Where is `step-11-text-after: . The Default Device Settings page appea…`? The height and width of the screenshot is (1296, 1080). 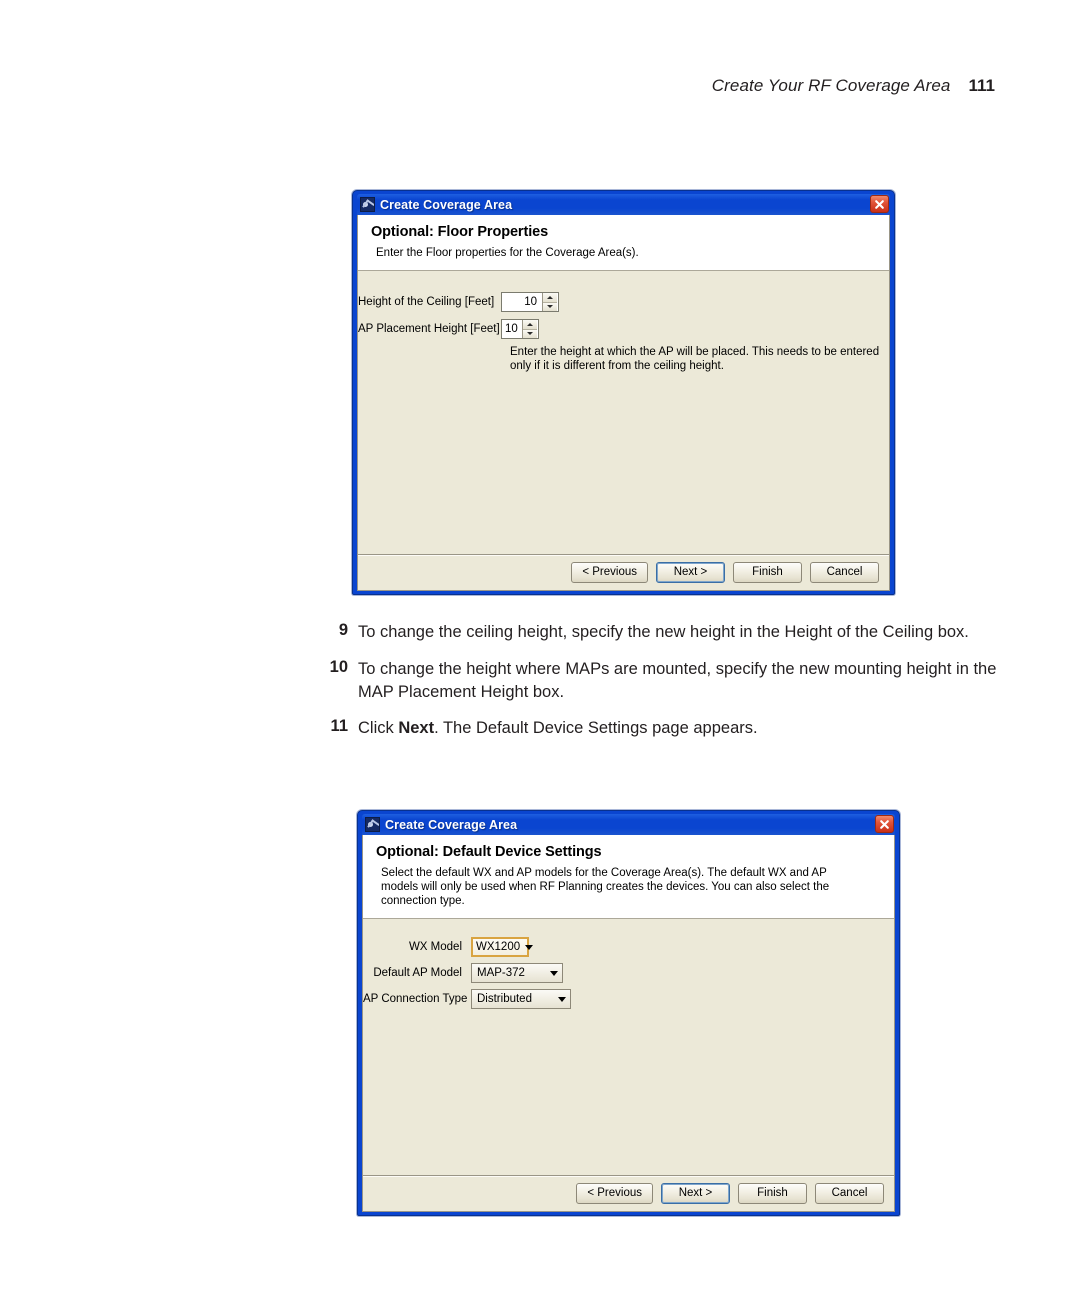 step-11-text-after: . The Default Device Settings page appea… is located at coordinates (596, 728).